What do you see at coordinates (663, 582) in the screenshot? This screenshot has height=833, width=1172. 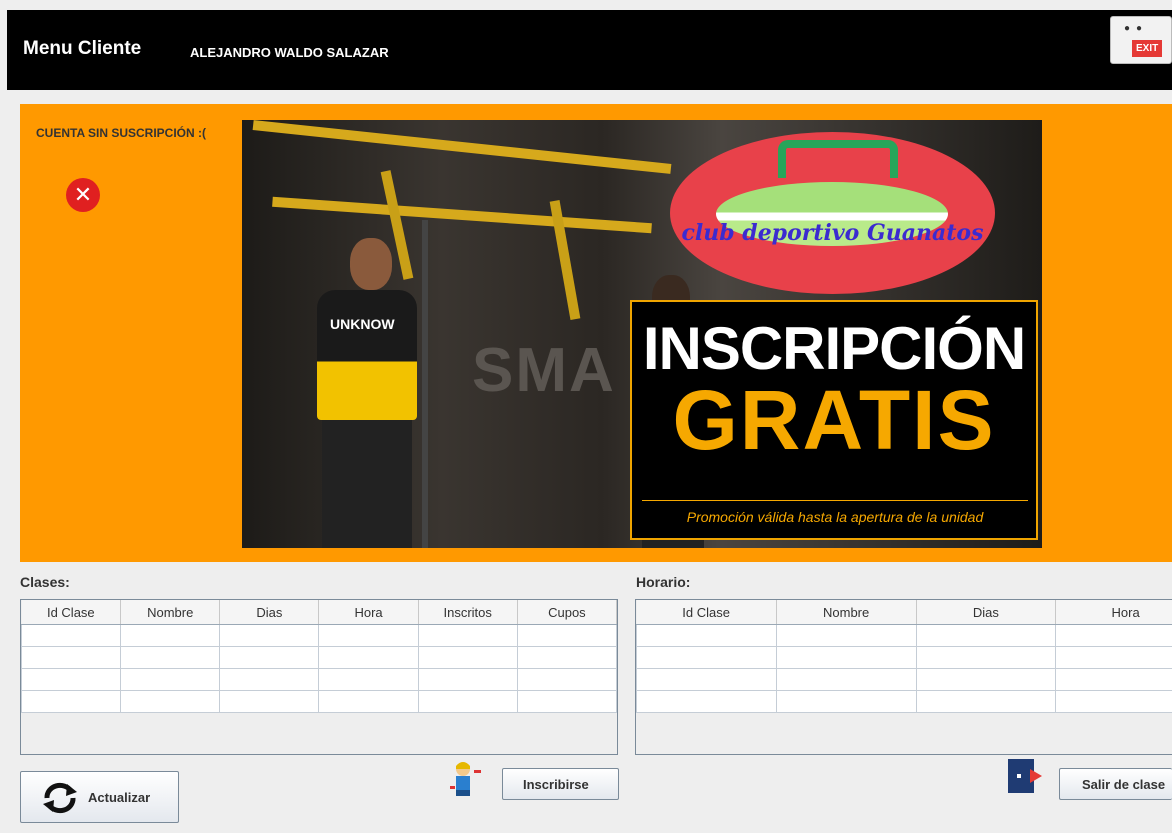 I see `horario-label: Horario:` at bounding box center [663, 582].